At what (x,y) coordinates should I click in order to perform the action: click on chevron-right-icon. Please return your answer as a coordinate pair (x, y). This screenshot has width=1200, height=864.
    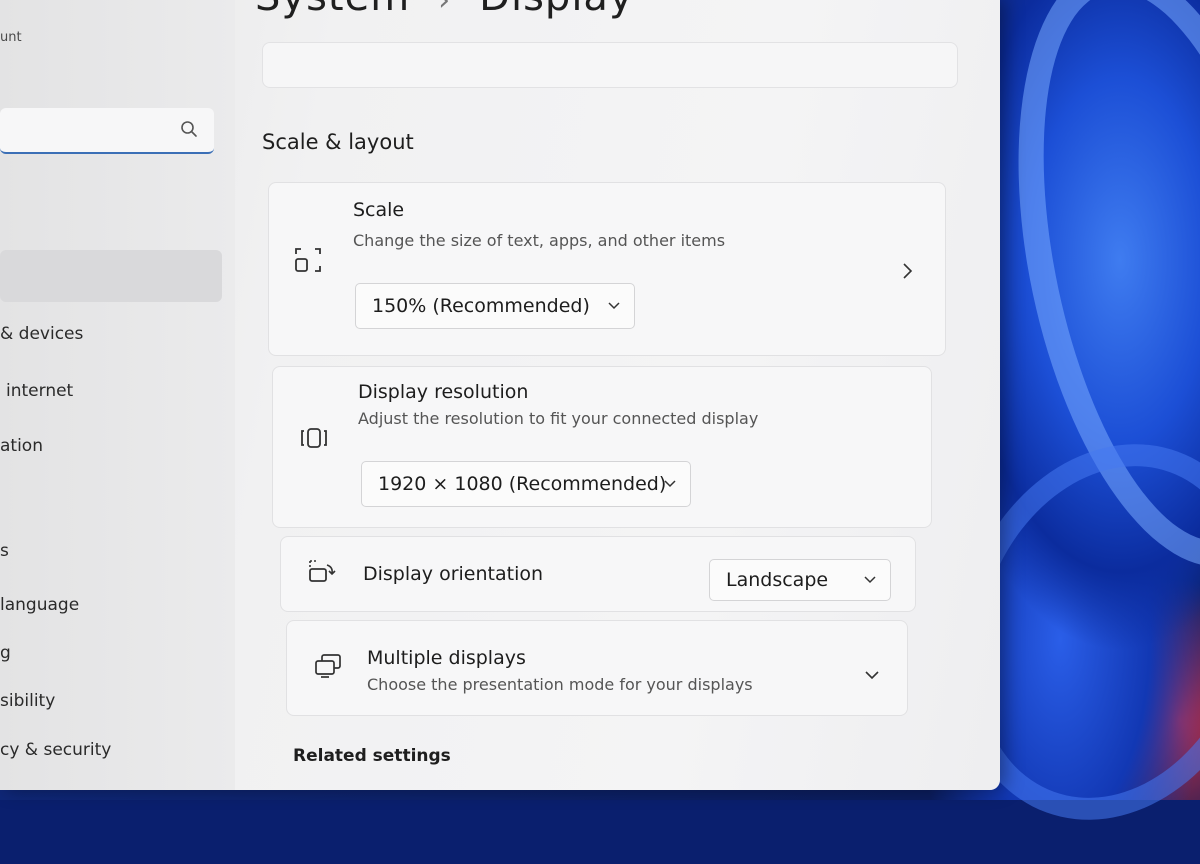
    Looking at the image, I should click on (908, 271).